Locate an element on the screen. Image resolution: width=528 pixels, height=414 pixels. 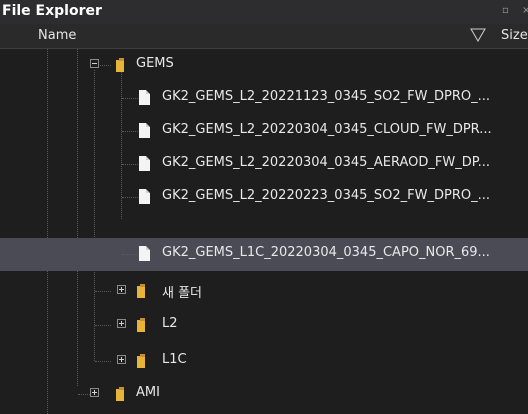
filter-icon is located at coordinates (478, 35).